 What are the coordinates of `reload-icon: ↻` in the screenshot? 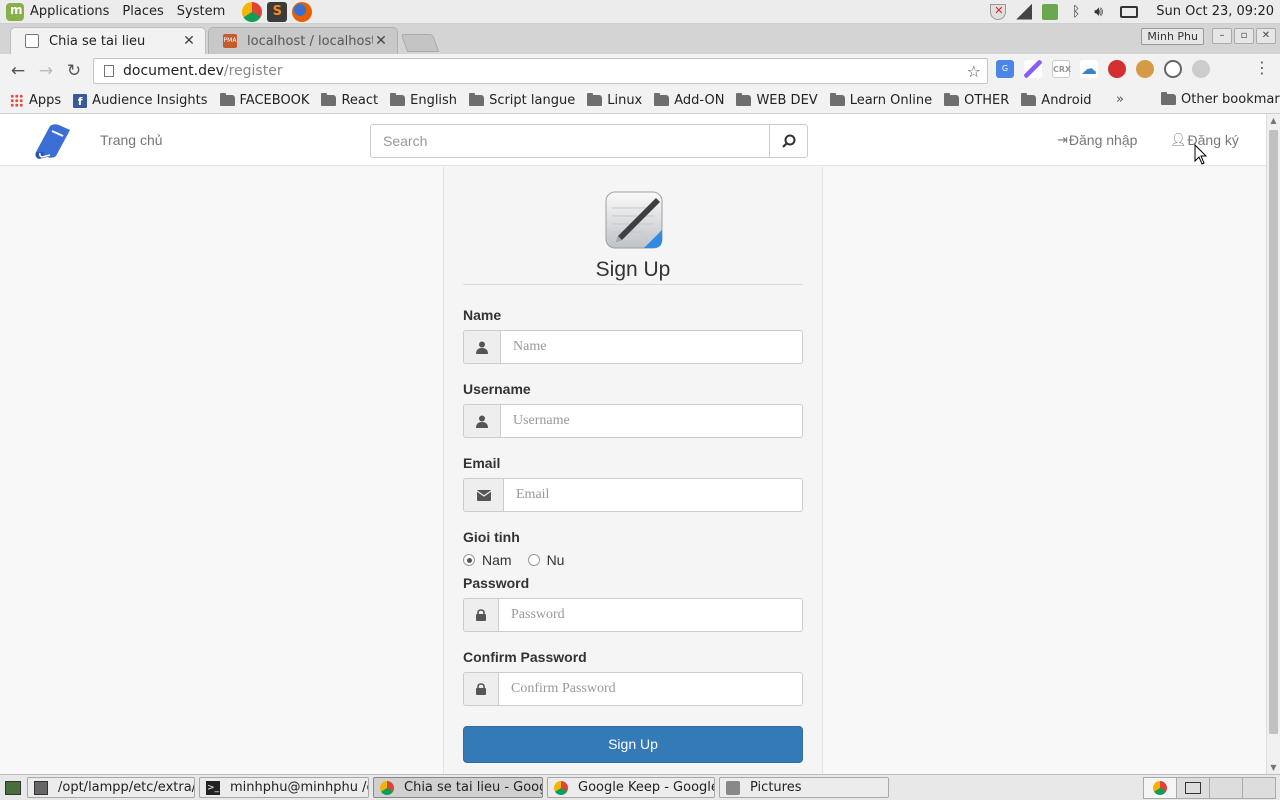 It's located at (74, 71).